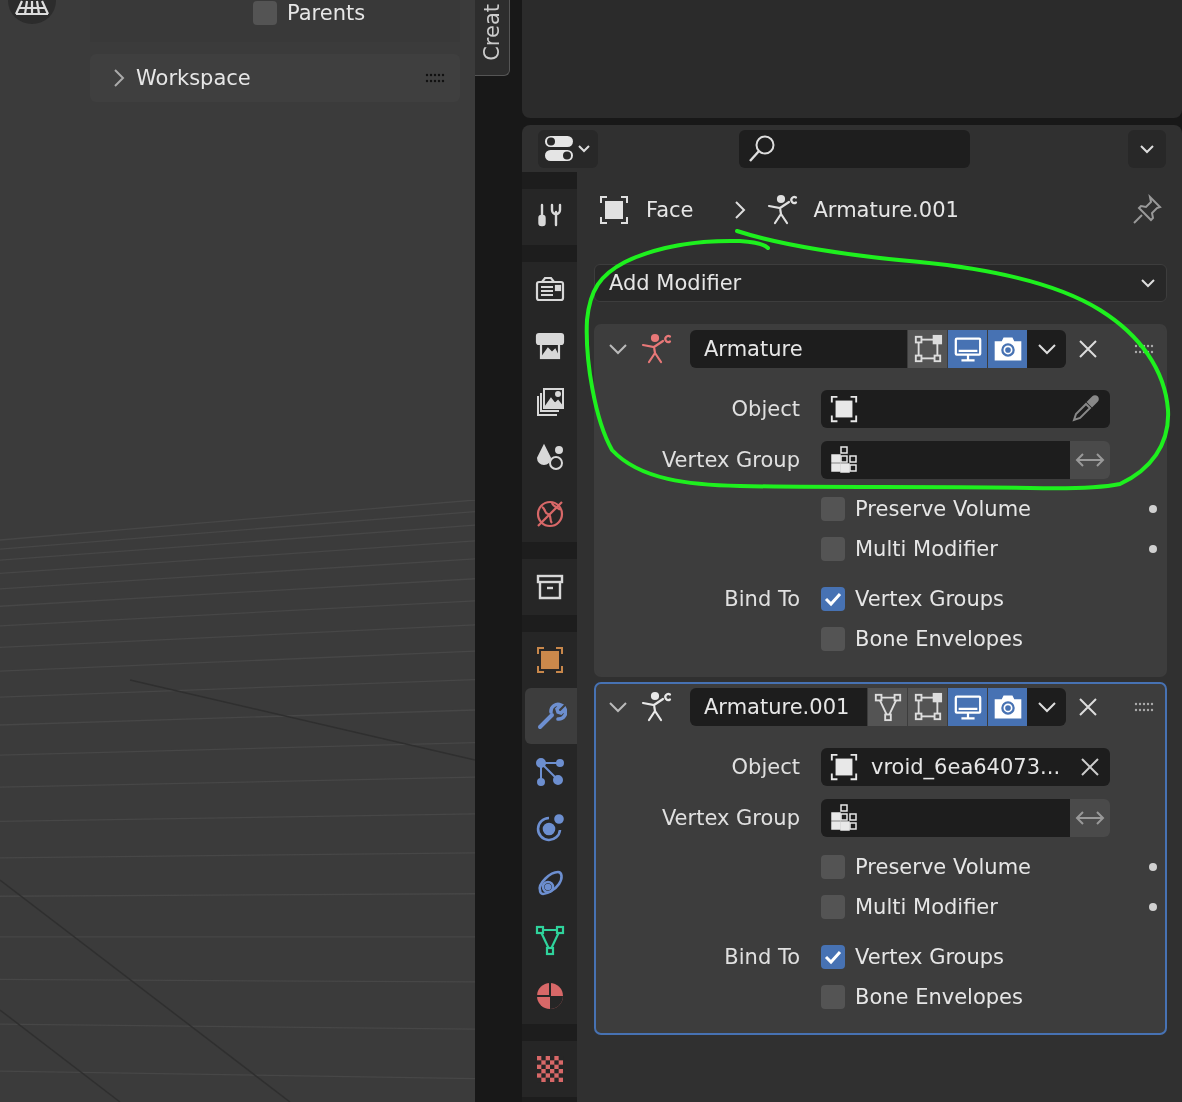  Describe the element at coordinates (854, 148) in the screenshot. I see `search-field` at that location.